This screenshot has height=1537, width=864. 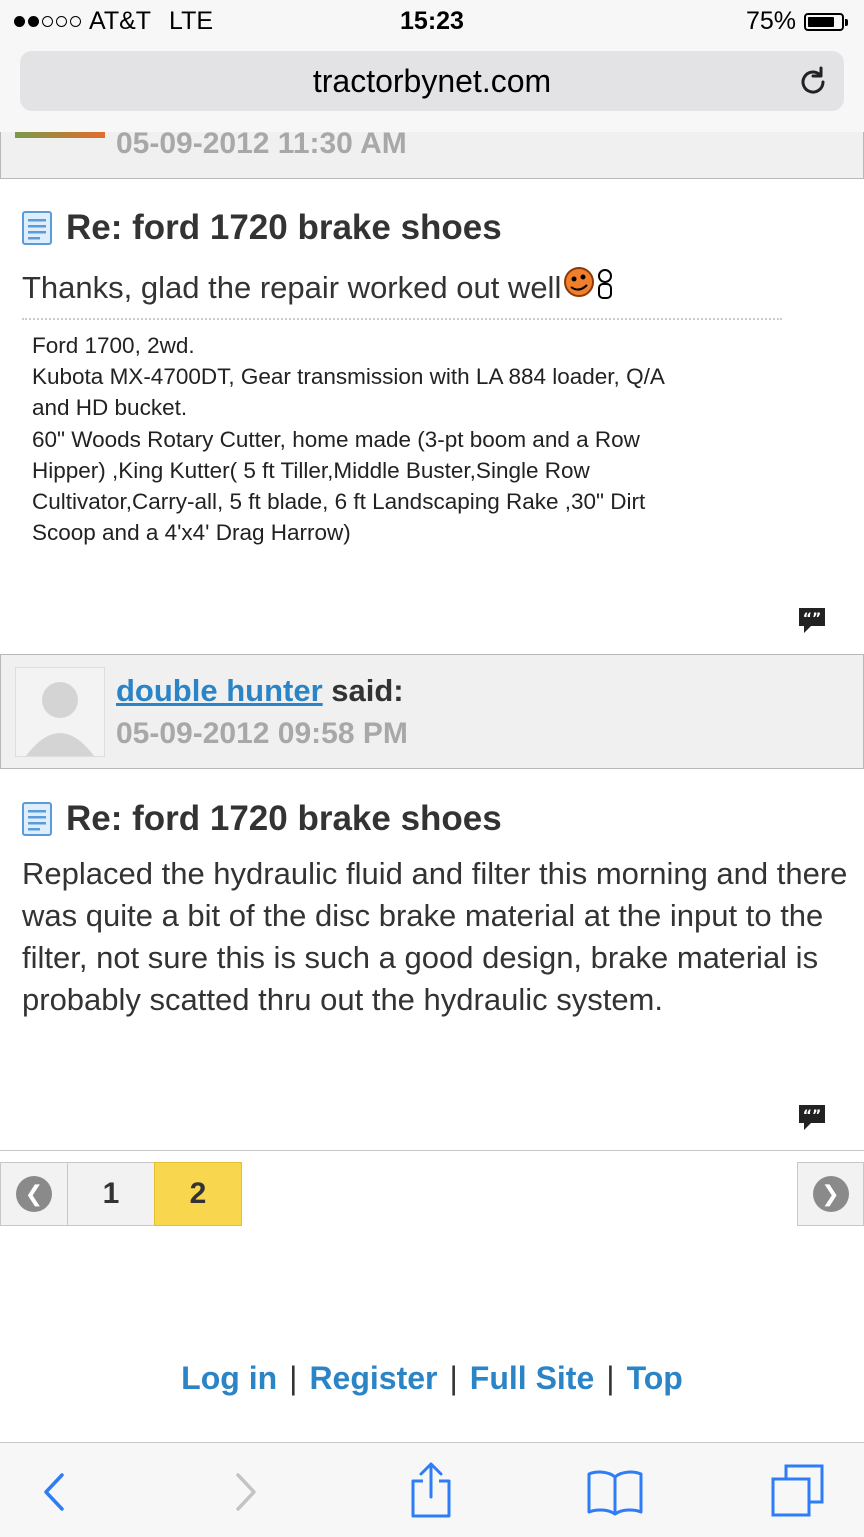 I want to click on browser-toolbar, so click(x=432, y=1489).